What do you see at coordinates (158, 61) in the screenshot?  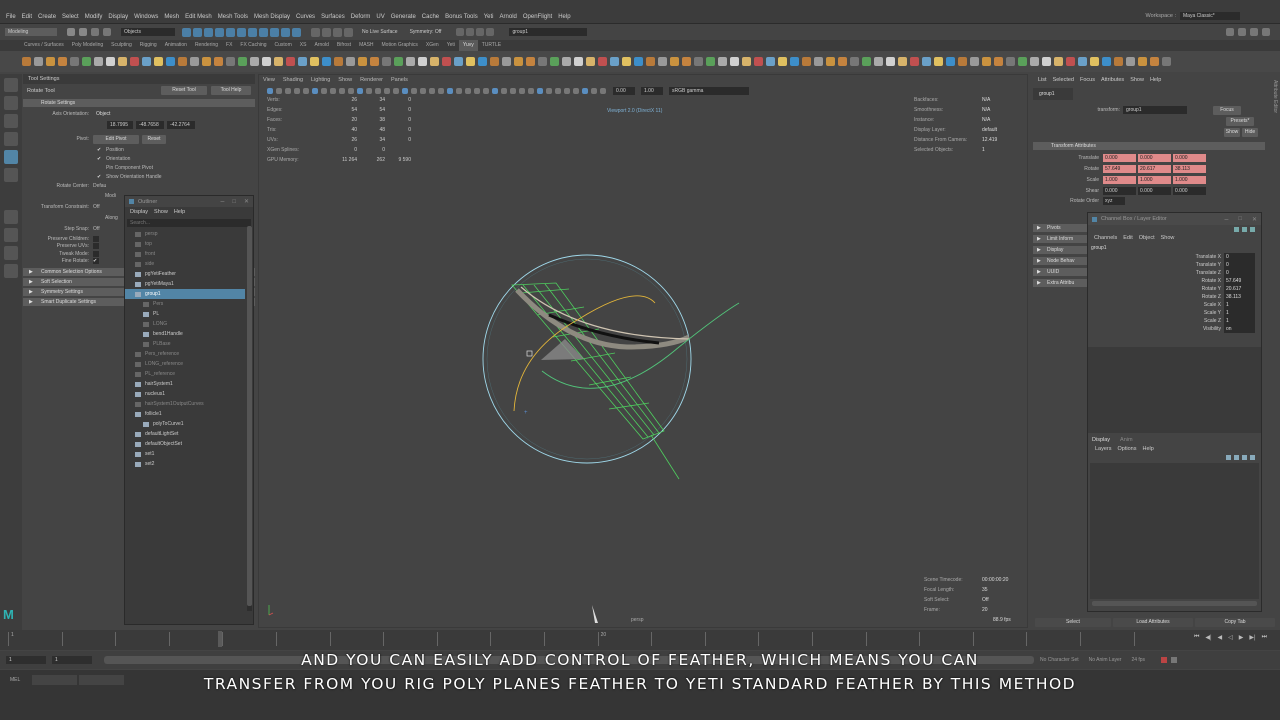 I see `shelf-tool-12-icon` at bounding box center [158, 61].